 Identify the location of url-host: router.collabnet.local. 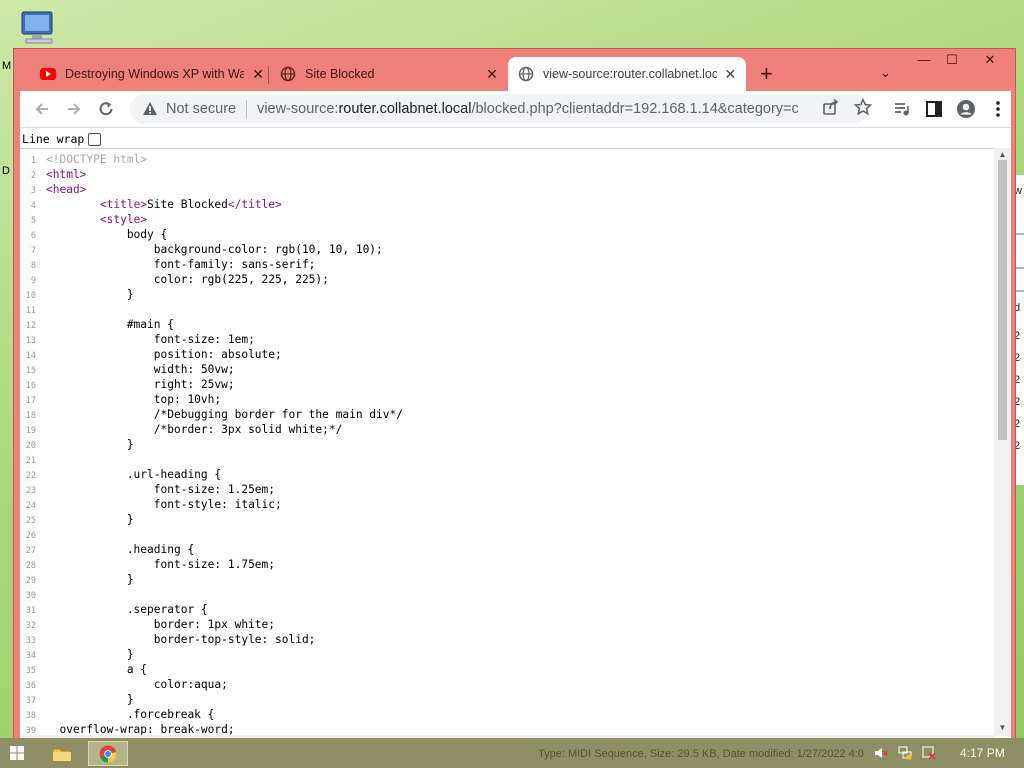
(405, 109).